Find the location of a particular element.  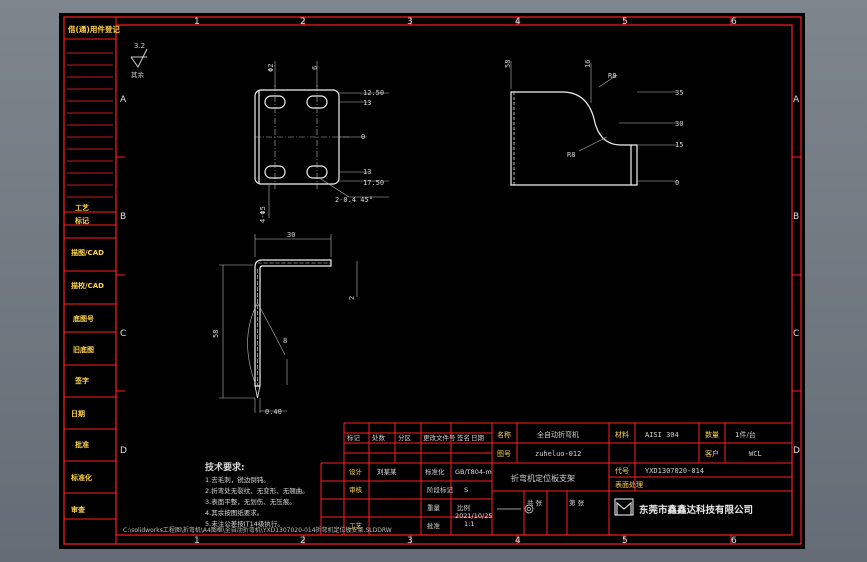

side-dim-4: 35 is located at coordinates (679, 93).